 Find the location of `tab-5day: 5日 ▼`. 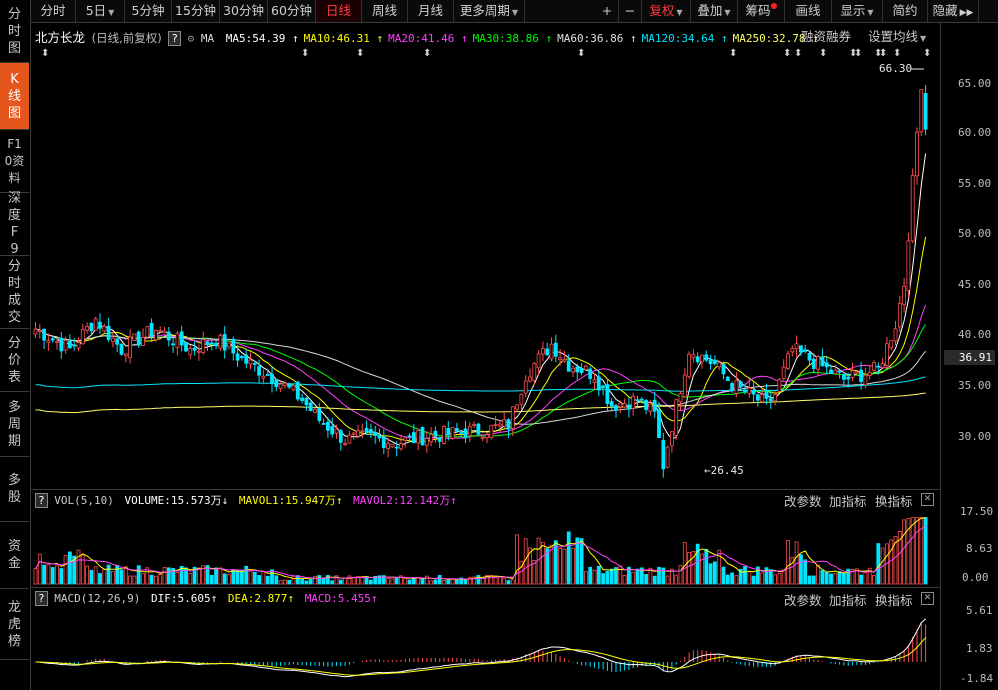

tab-5day: 5日 ▼ is located at coordinates (100, 11).